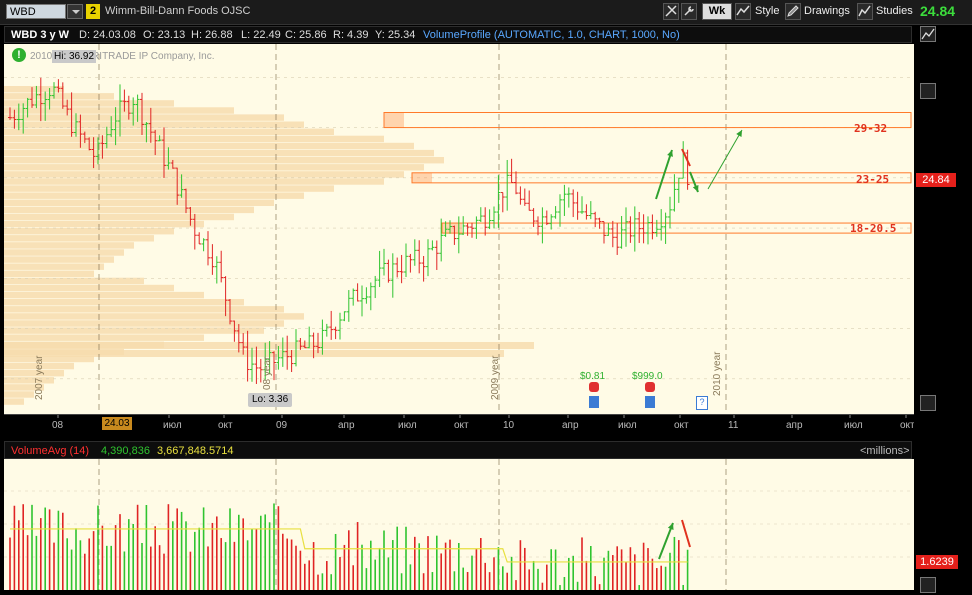 Image resolution: width=972 pixels, height=595 pixels. I want to click on x-tick-label: 11, so click(733, 425).